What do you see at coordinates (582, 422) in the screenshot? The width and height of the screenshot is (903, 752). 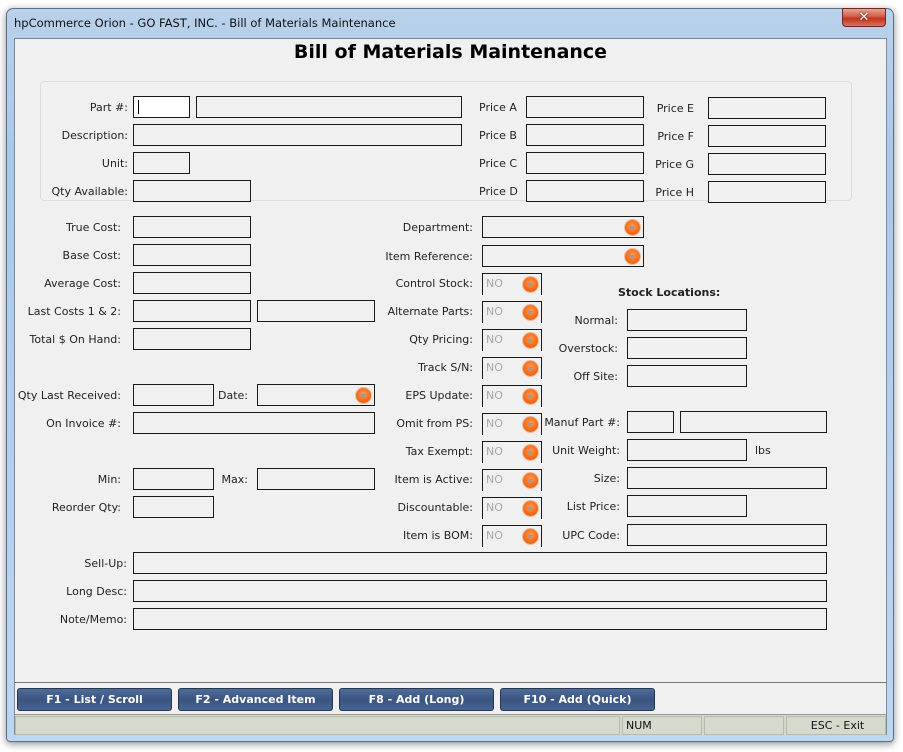 I see `manuf-part-label: Manuf Part #:` at bounding box center [582, 422].